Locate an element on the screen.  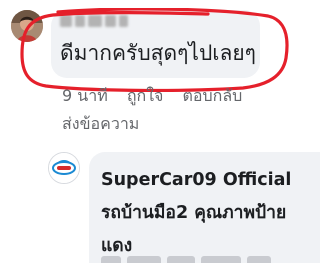
comment-text: ดีมากครับสุดๆไปเลยๆ is located at coordinates (158, 53).